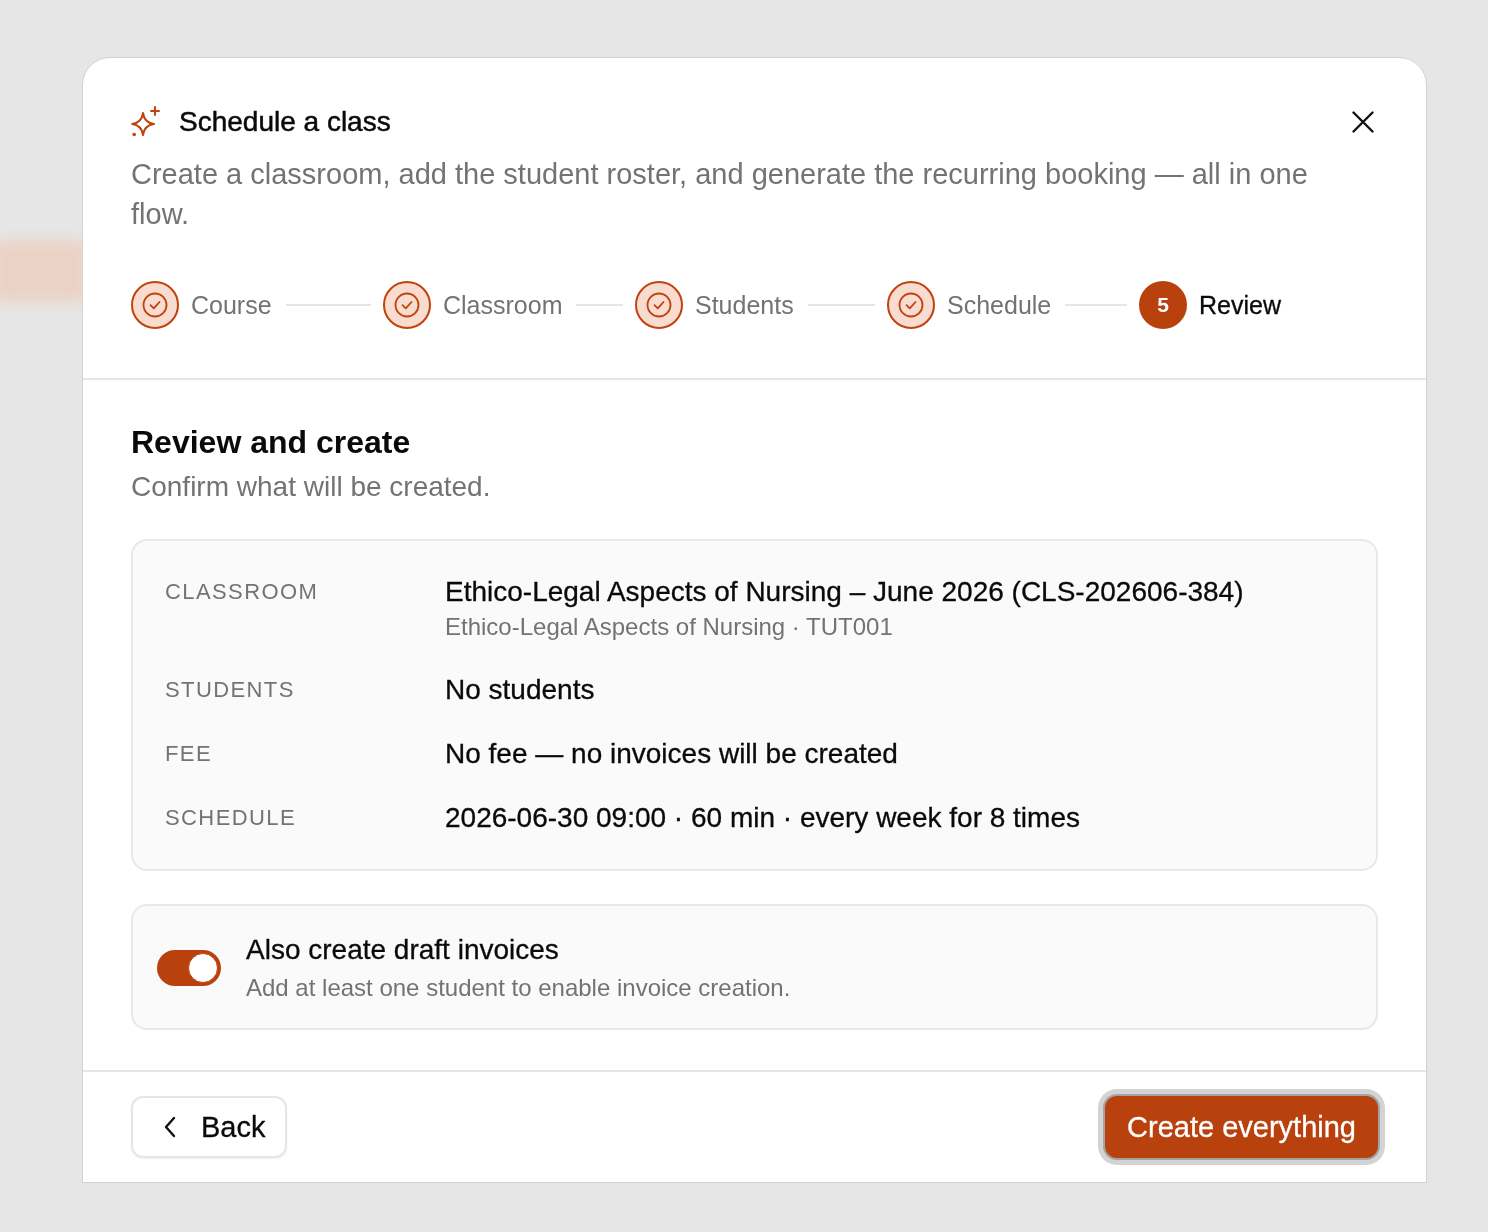 This screenshot has width=1488, height=1232. I want to click on step-label: Classroom, so click(503, 305).